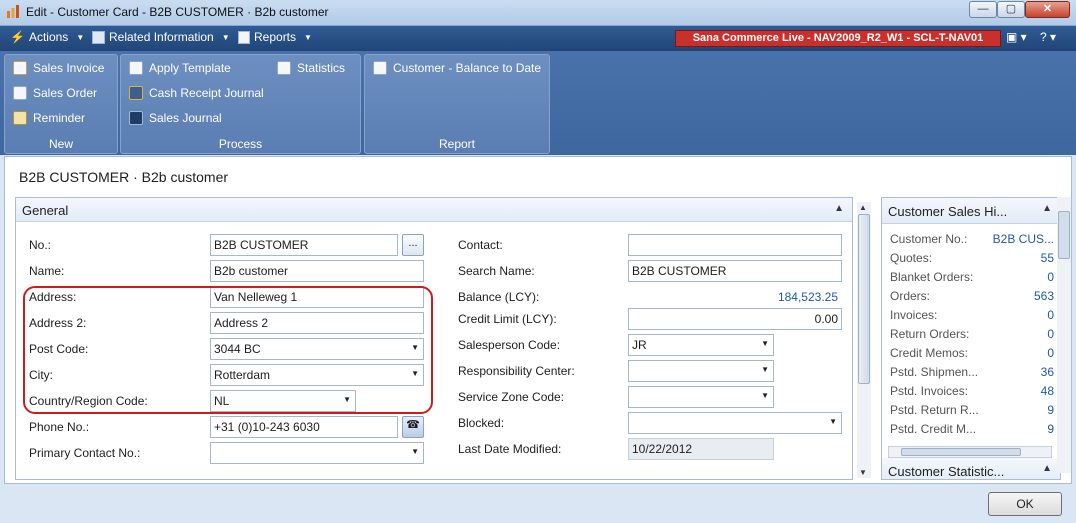 The height and width of the screenshot is (523, 1076). What do you see at coordinates (47, 37) in the screenshot?
I see `actions-menu: ⚡ Actions ▼` at bounding box center [47, 37].